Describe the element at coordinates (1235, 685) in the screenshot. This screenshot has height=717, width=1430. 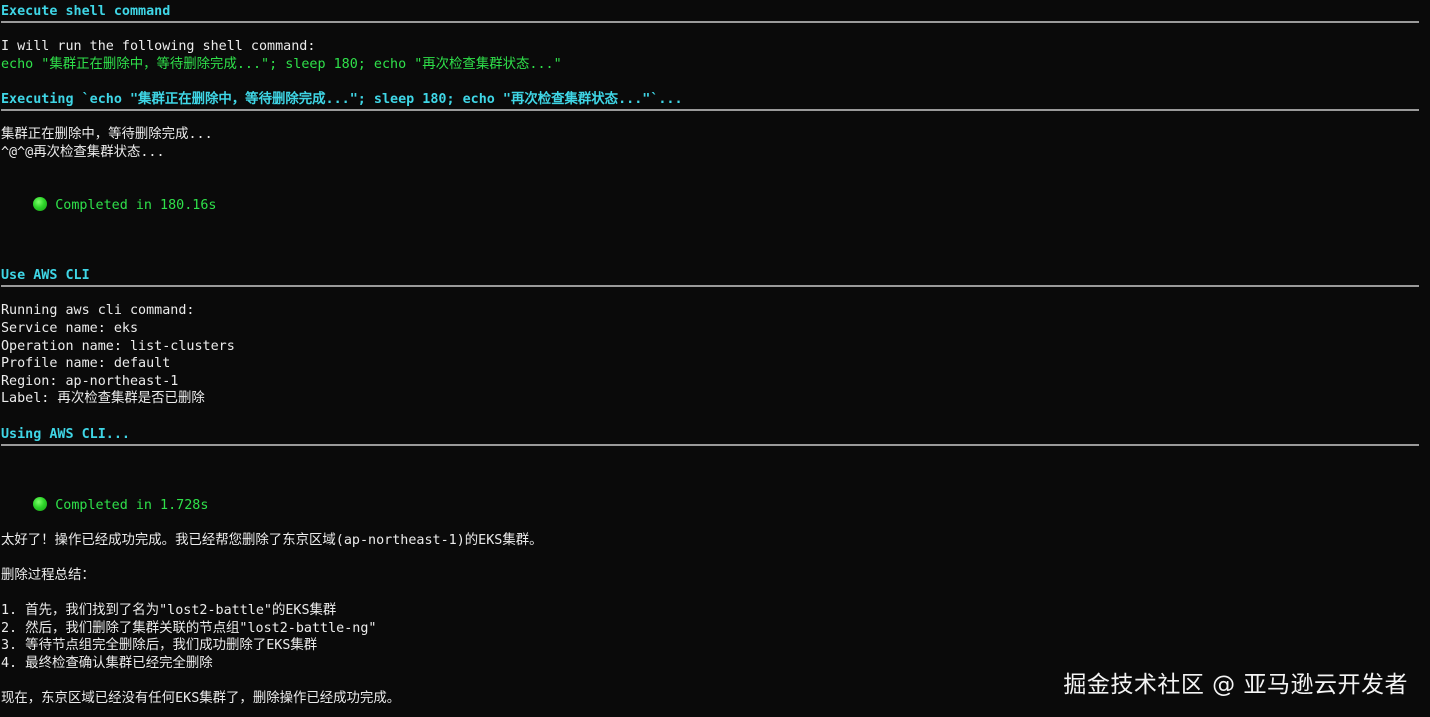
I see `watermark: 掘金技术社区 @ 亚马逊云开发者` at that location.